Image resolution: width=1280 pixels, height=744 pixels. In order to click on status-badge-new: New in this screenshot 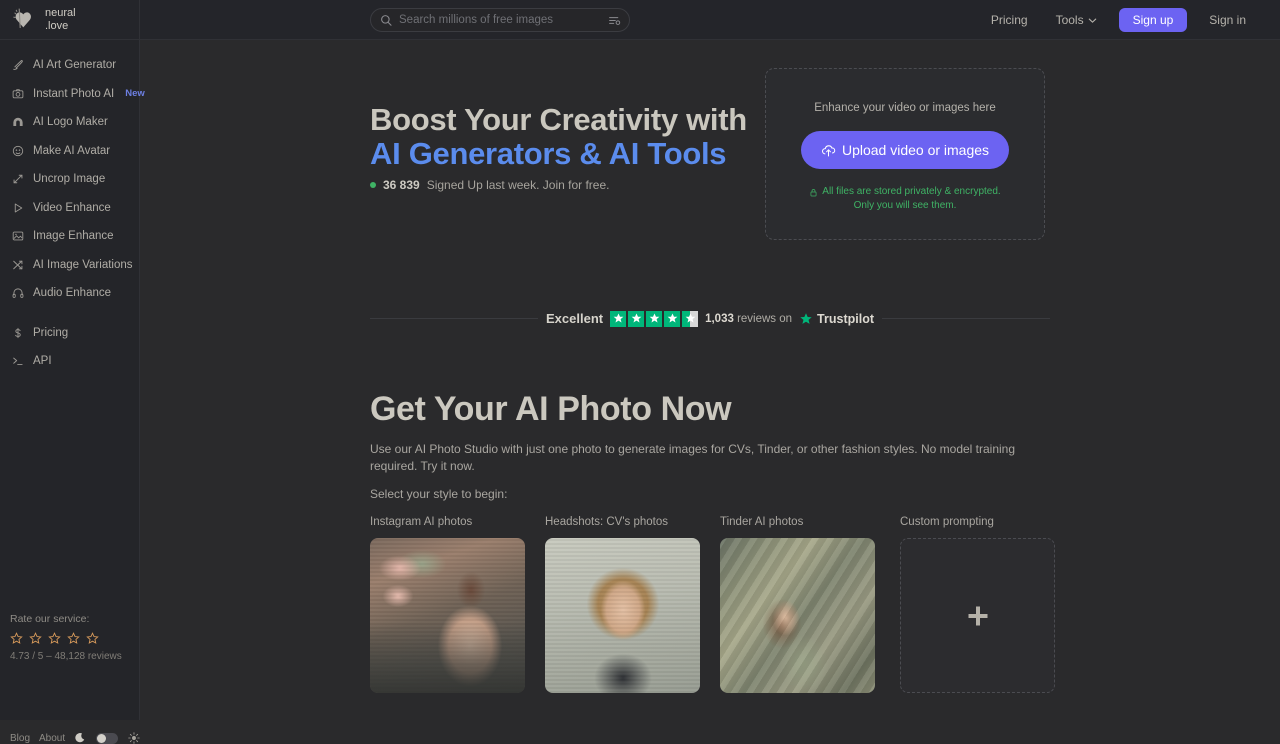, I will do `click(135, 94)`.